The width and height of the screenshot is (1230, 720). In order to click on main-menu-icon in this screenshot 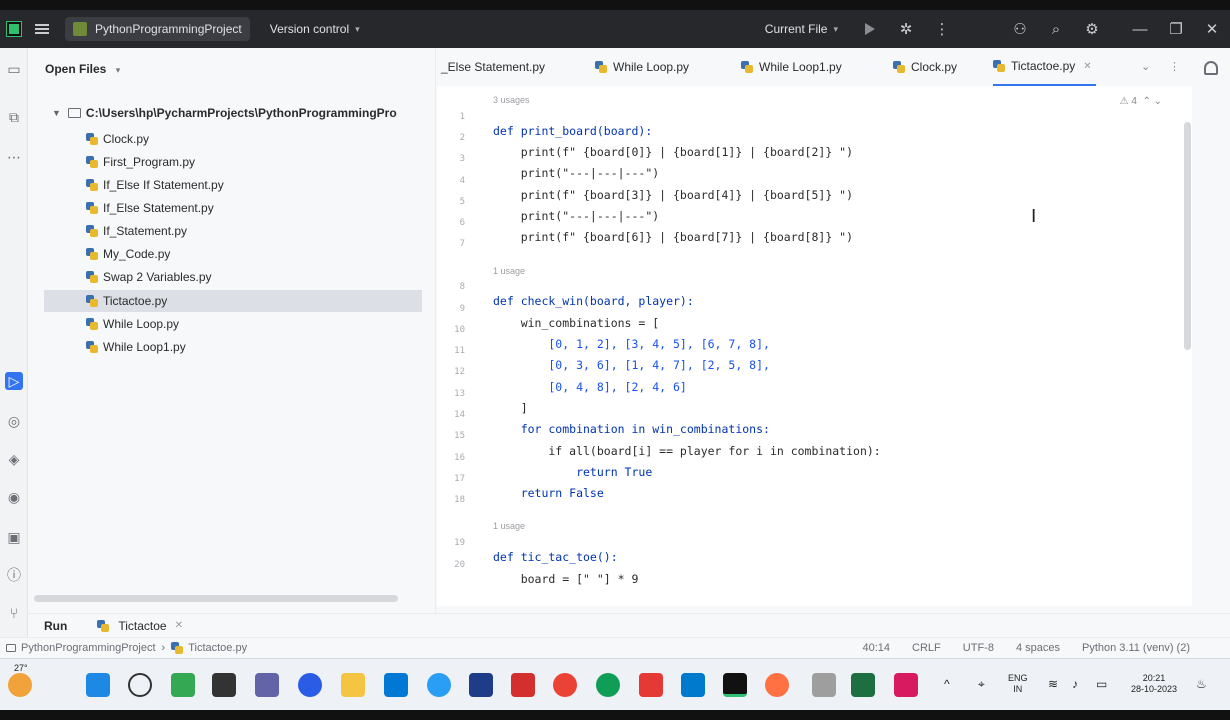, I will do `click(42, 29)`.